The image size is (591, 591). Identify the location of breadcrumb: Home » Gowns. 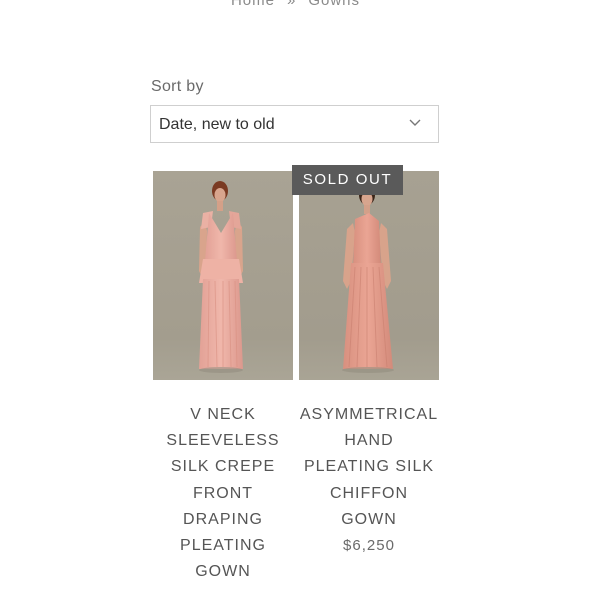
(295, 4).